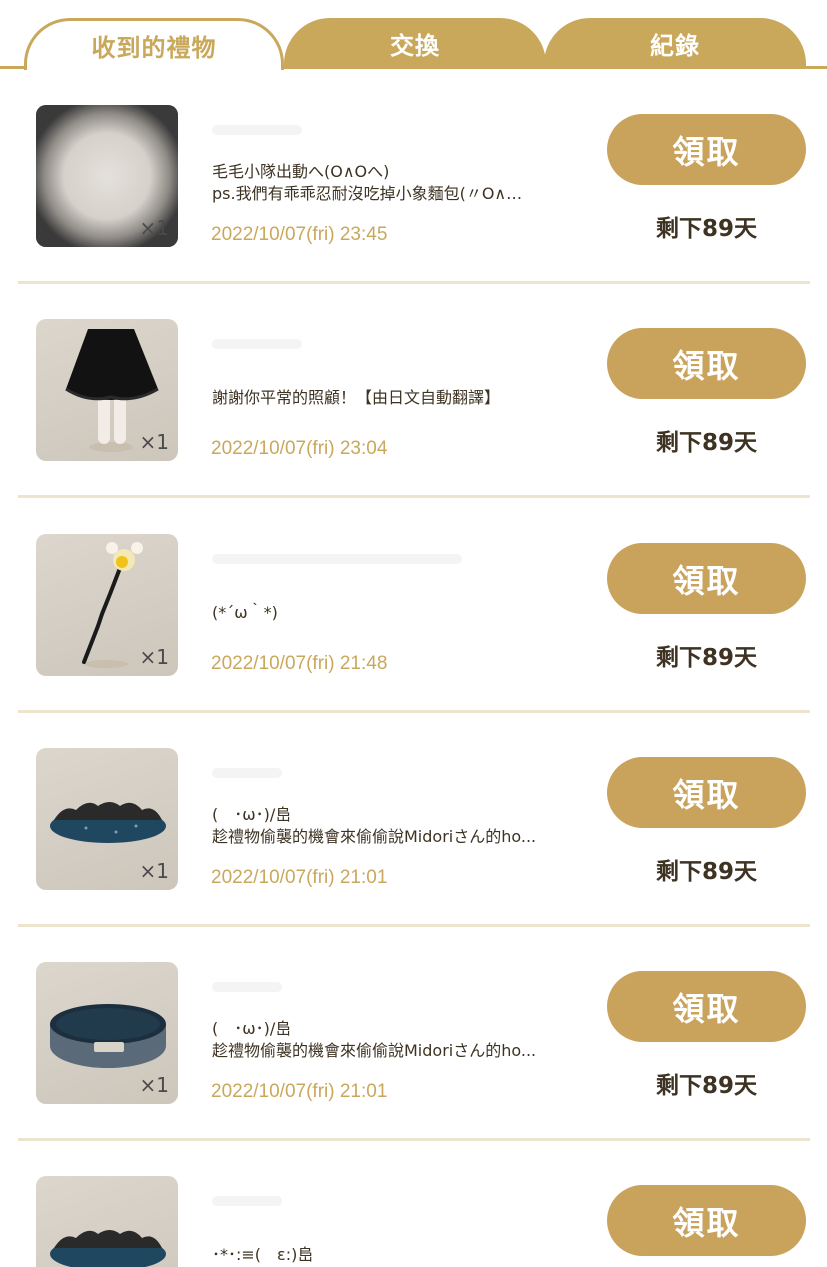  What do you see at coordinates (356, 397) in the screenshot?
I see `message-line: 謝謝你平常的照顧！【由日文自動翻譯】` at bounding box center [356, 397].